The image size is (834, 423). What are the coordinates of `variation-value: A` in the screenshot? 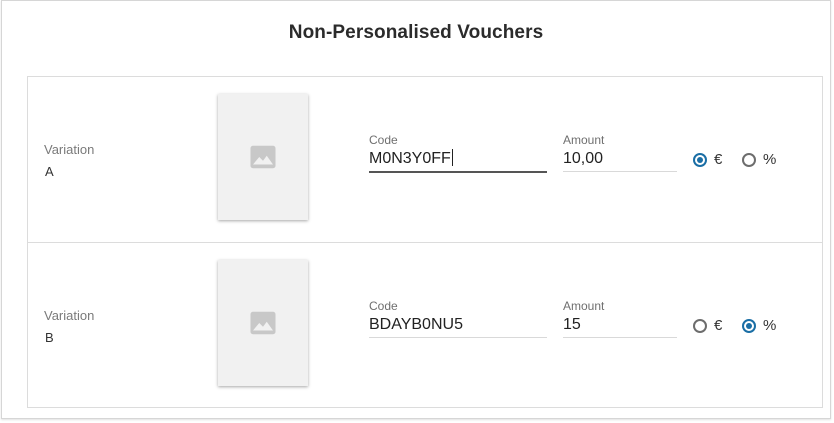 It's located at (49, 171).